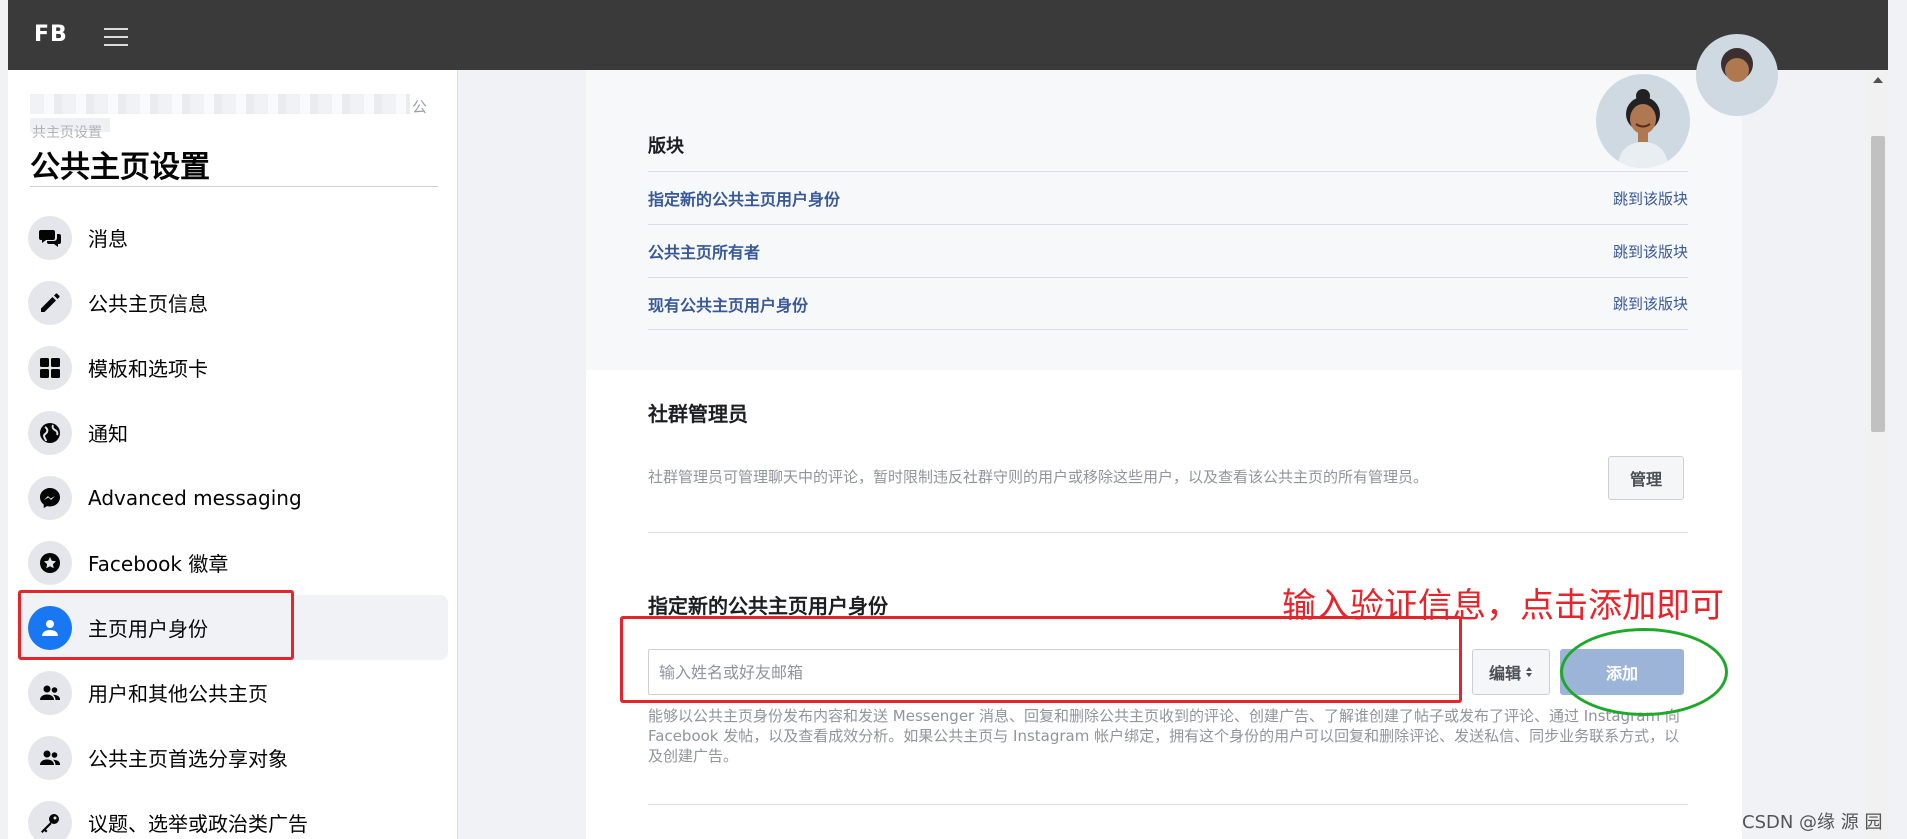 Image resolution: width=1907 pixels, height=839 pixels. What do you see at coordinates (1878, 284) in the screenshot?
I see `scroll-thumb` at bounding box center [1878, 284].